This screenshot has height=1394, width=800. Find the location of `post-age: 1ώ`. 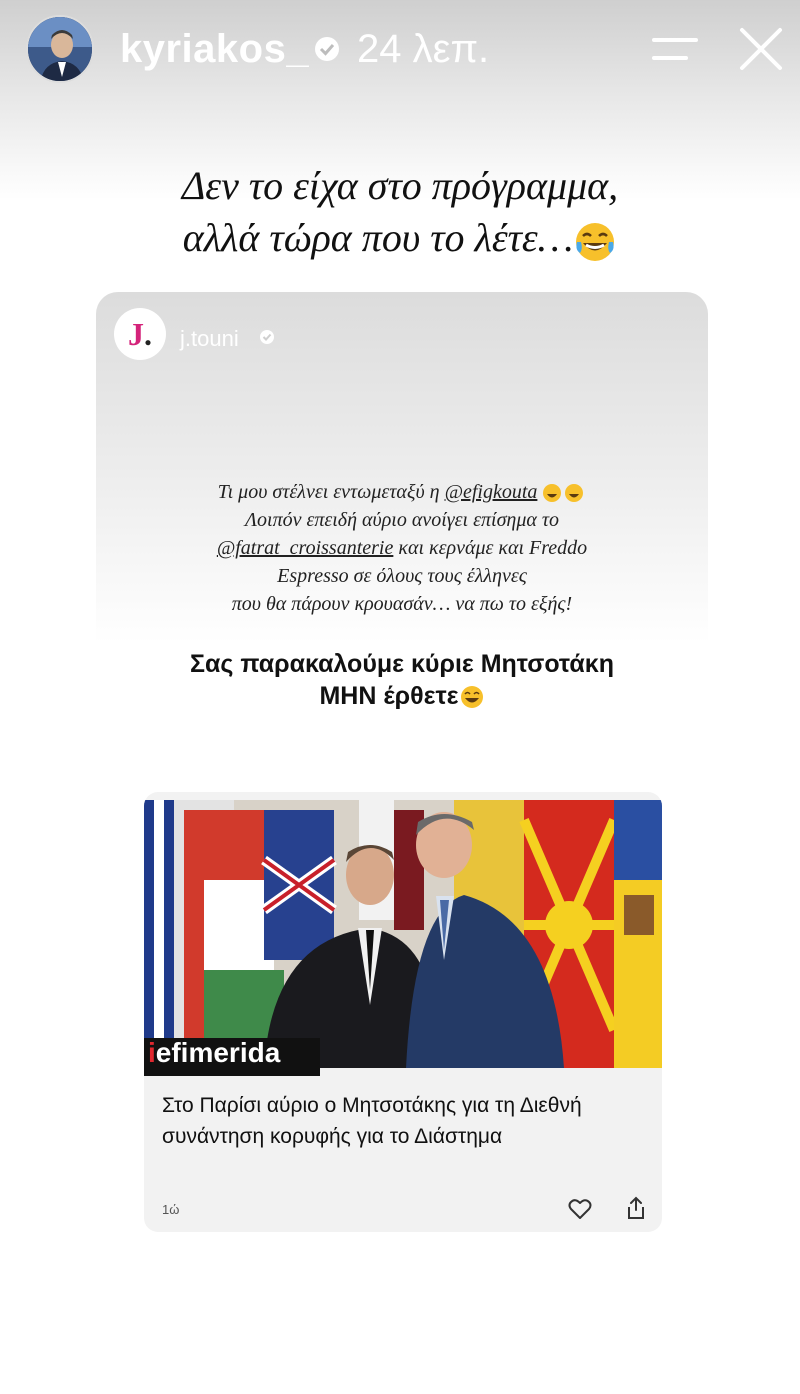

post-age: 1ώ is located at coordinates (171, 1209).